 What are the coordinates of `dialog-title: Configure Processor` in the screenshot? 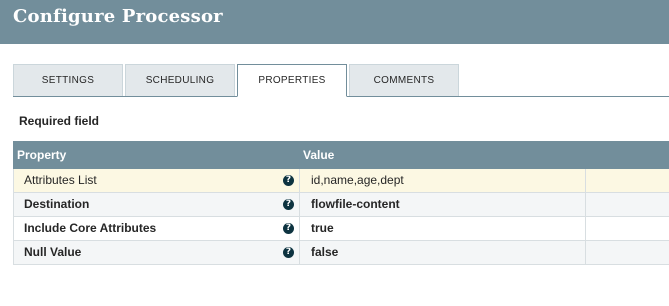 It's located at (118, 16).